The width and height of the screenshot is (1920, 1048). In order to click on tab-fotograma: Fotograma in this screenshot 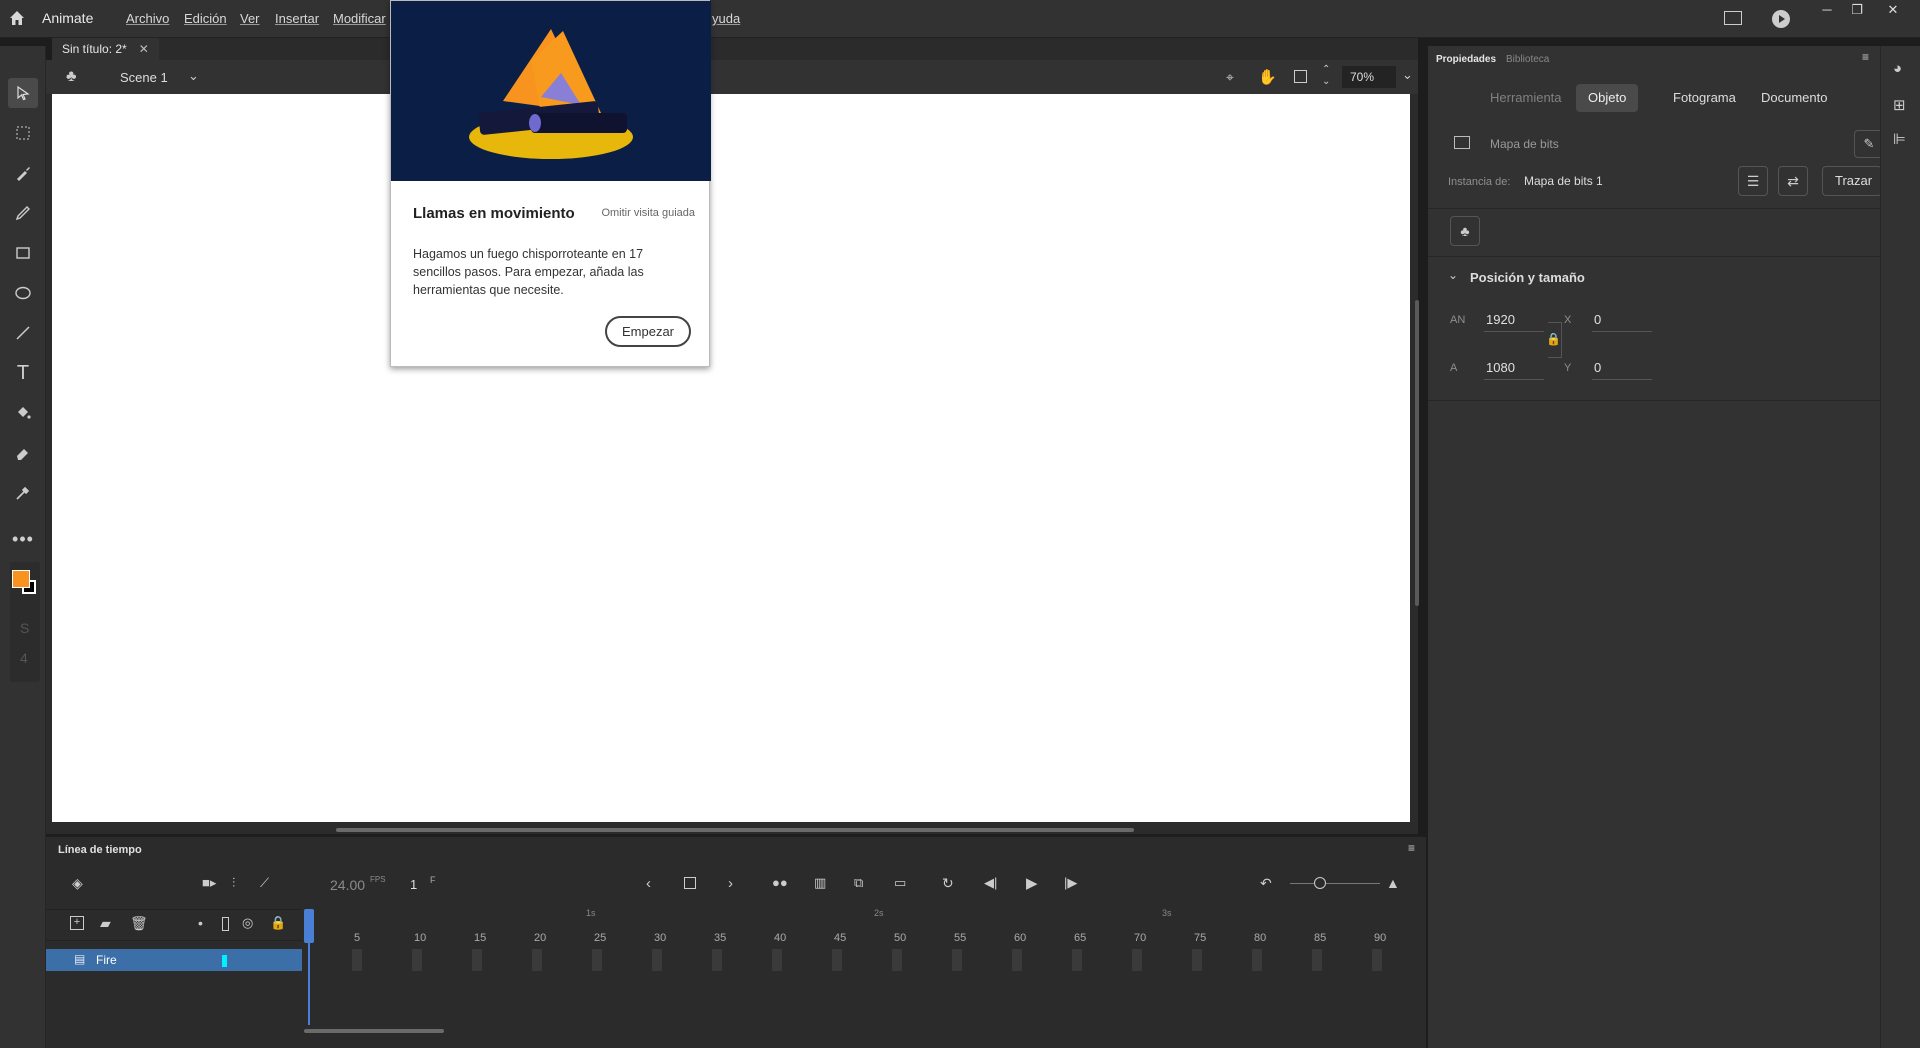, I will do `click(1704, 98)`.